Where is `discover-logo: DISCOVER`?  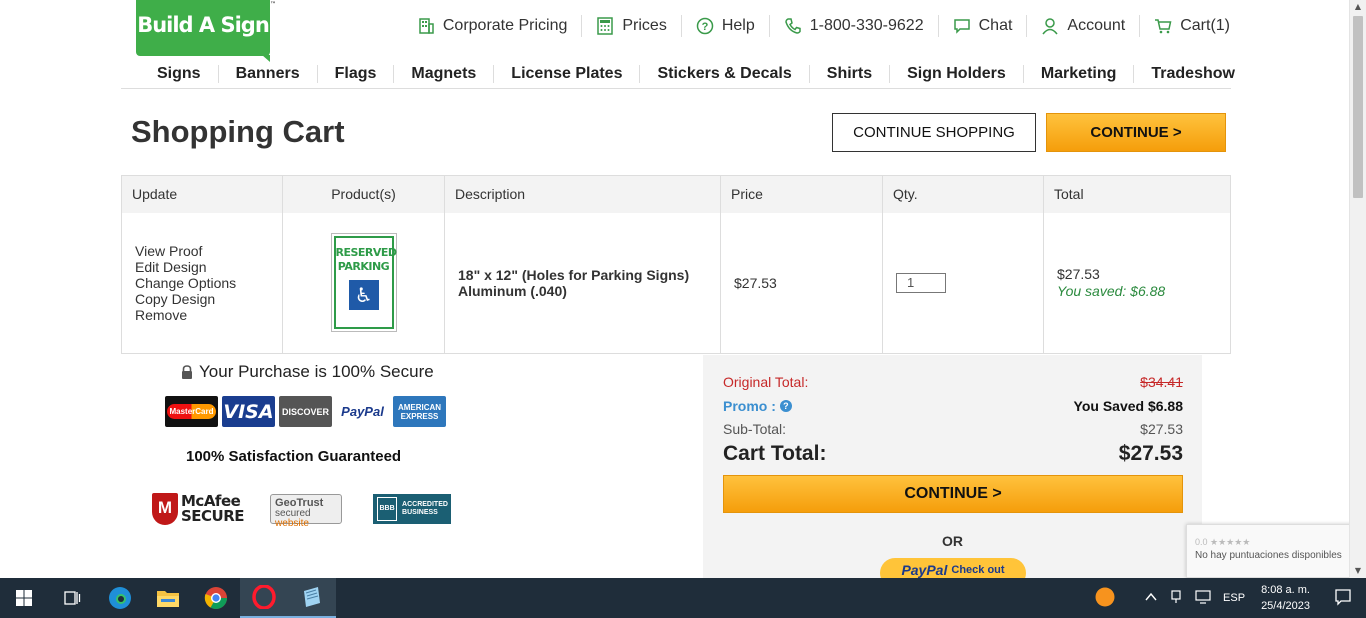
discover-logo: DISCOVER is located at coordinates (305, 411).